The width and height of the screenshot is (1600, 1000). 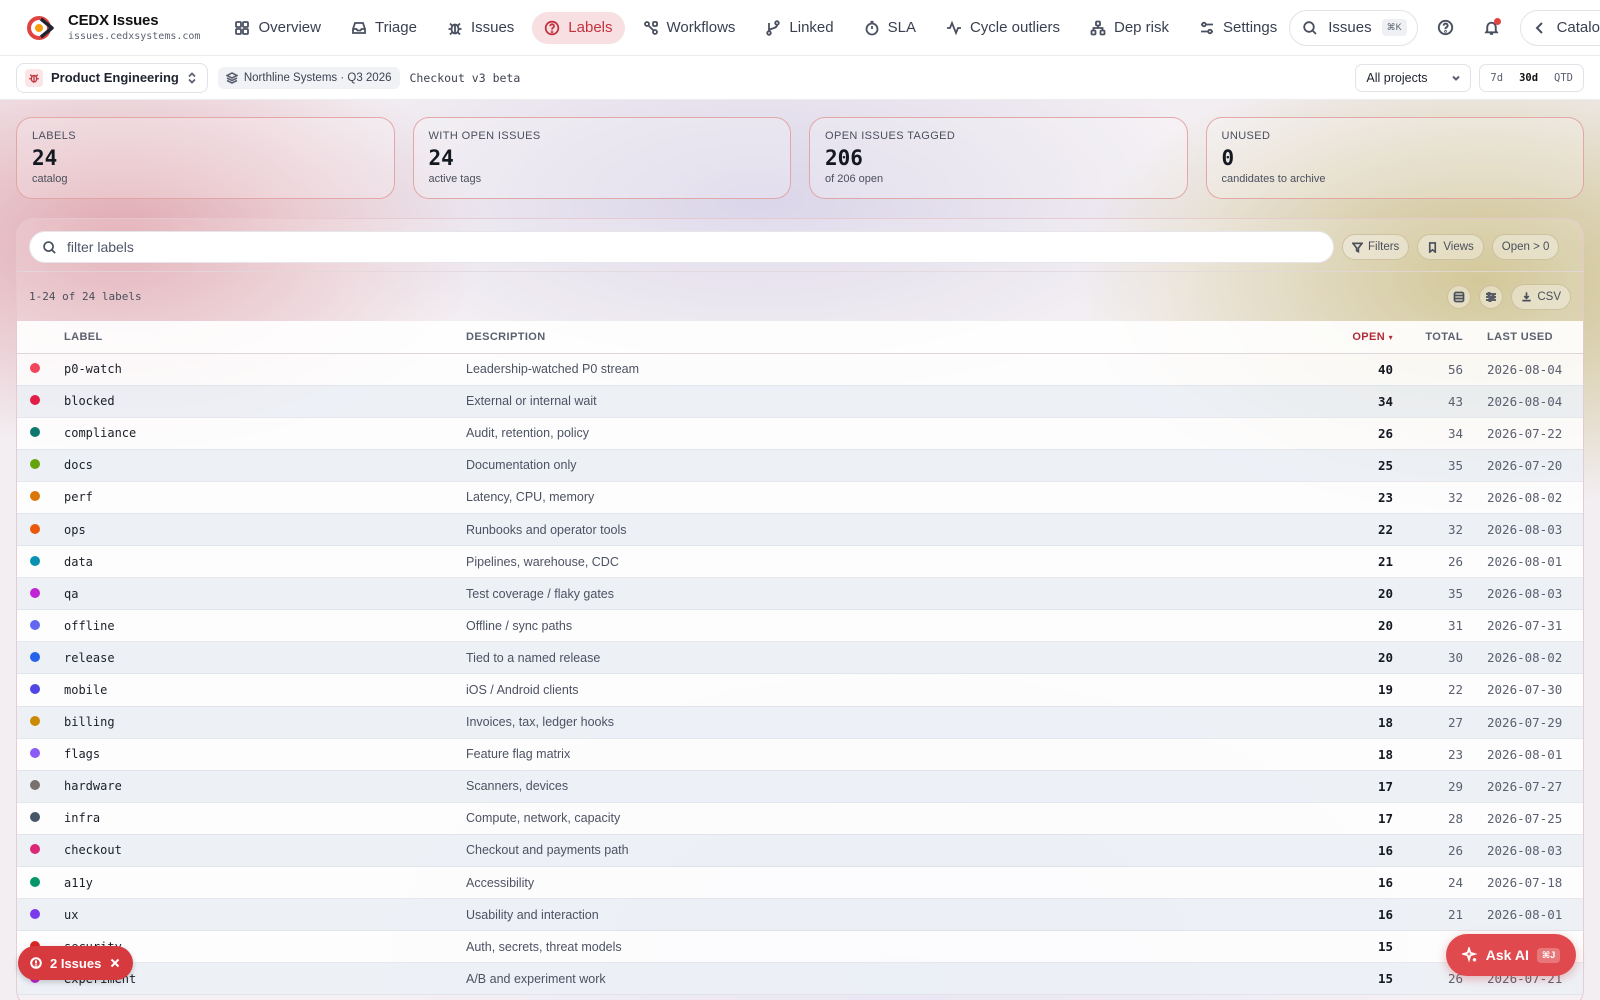 What do you see at coordinates (1528, 78) in the screenshot?
I see `range-30d: 30d` at bounding box center [1528, 78].